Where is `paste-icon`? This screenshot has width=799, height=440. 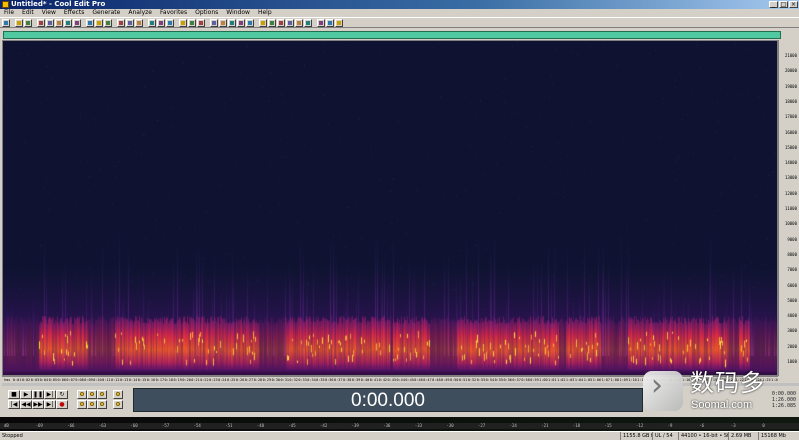 paste-icon is located at coordinates (59, 22).